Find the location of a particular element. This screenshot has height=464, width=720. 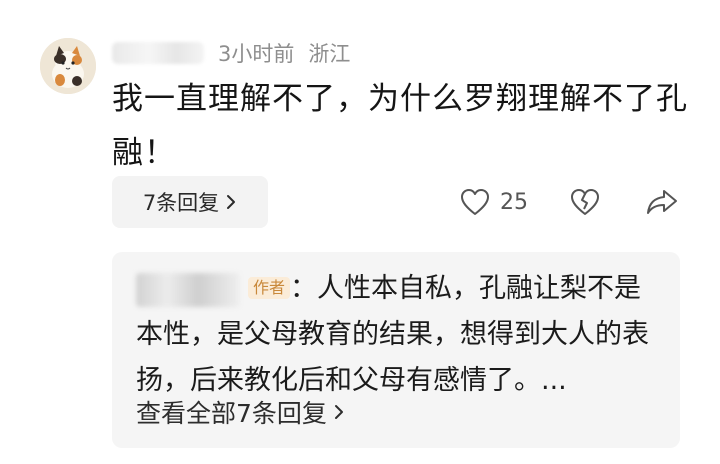

cat-avatar-icon is located at coordinates (68, 66).